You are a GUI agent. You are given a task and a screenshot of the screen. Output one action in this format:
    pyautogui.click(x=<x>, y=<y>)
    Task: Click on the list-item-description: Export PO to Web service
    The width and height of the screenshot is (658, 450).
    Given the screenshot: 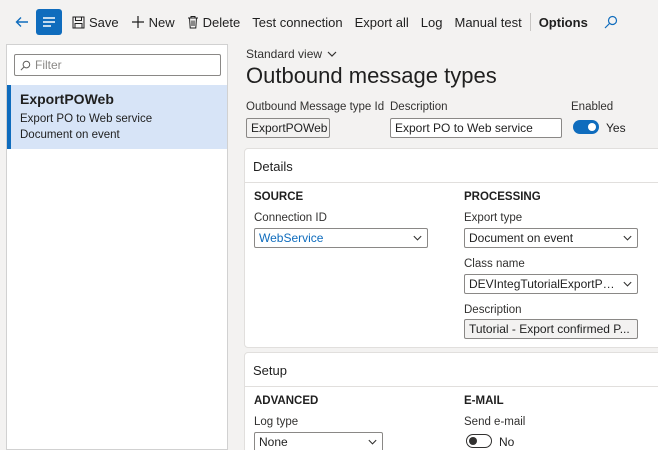 What is the action you would take?
    pyautogui.click(x=86, y=119)
    